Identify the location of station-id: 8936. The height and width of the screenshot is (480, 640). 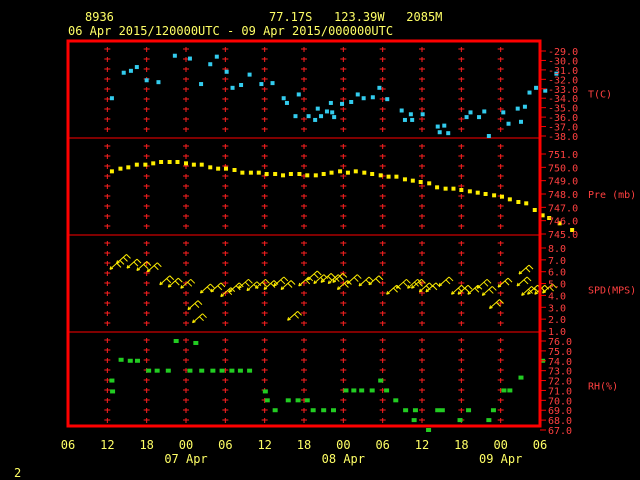
(99, 17).